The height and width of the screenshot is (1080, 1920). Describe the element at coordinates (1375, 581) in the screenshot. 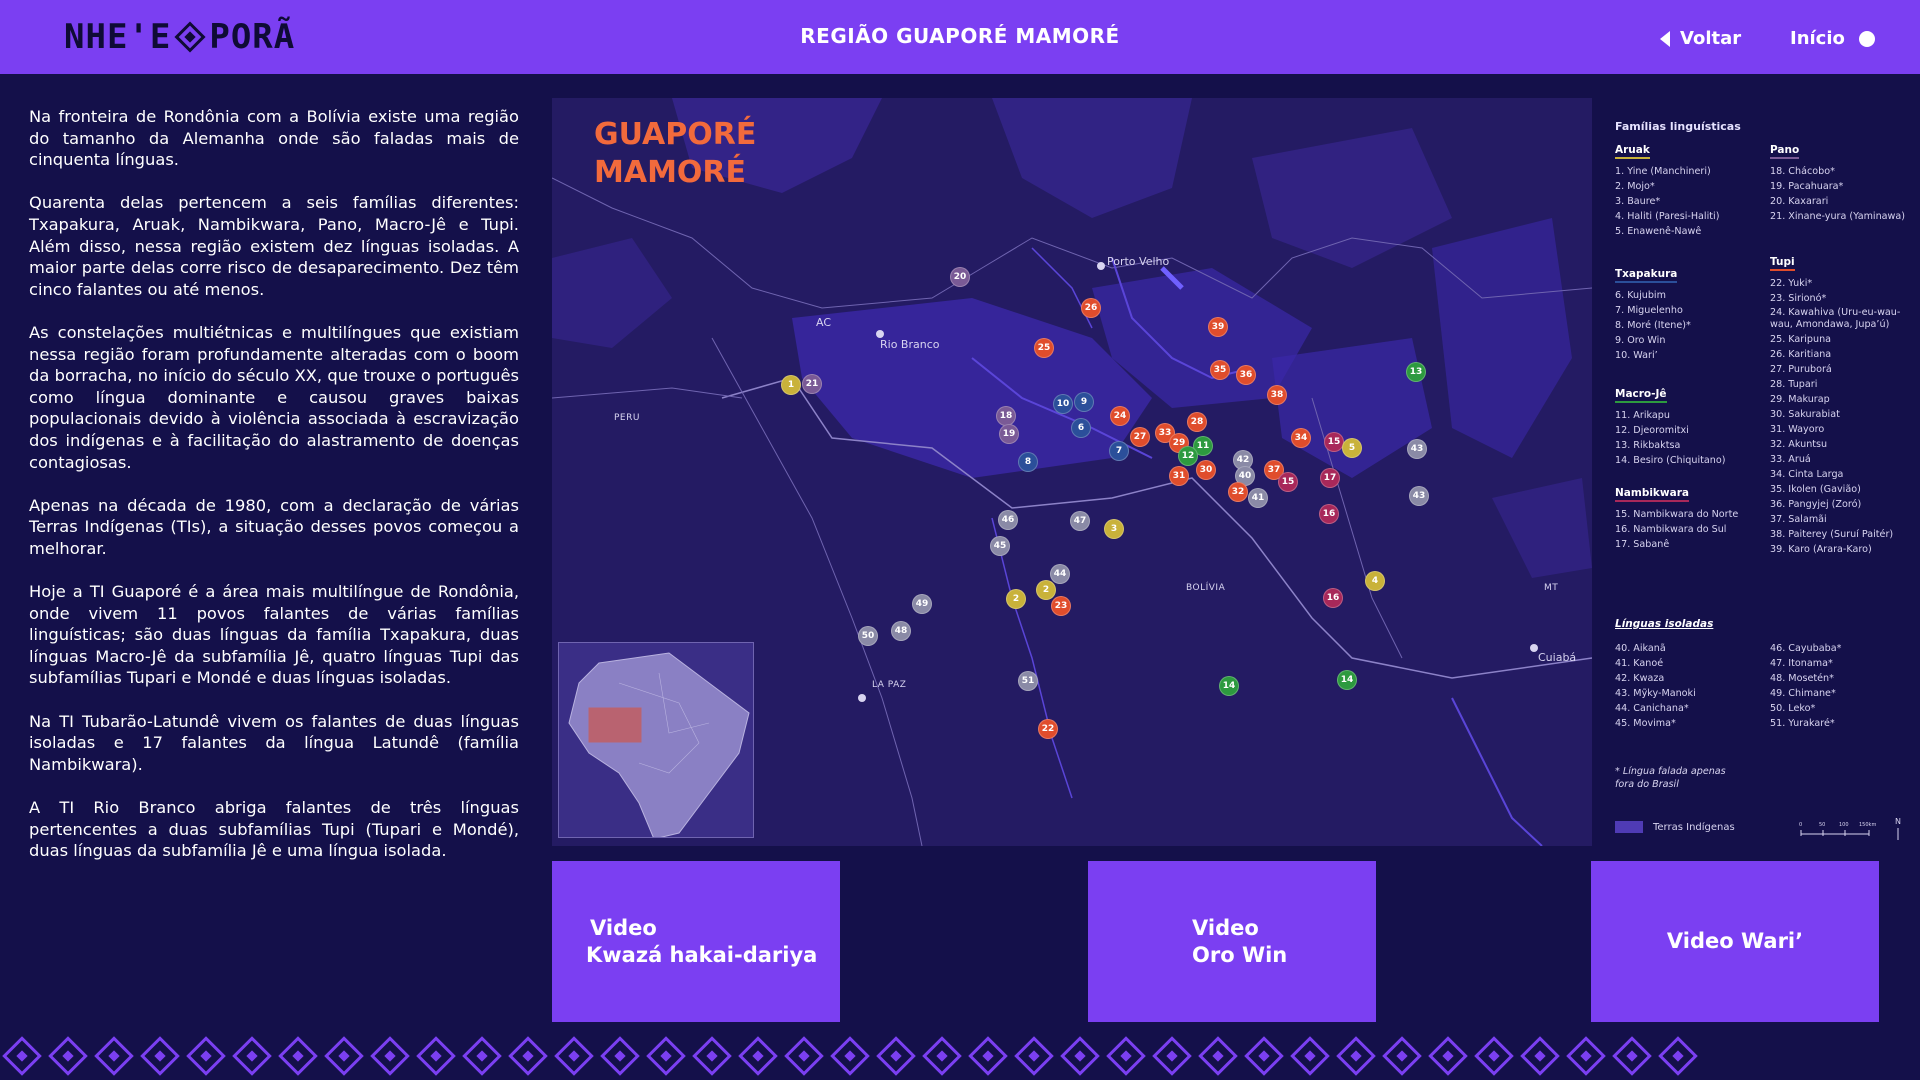

I see `language-marker: 4` at that location.